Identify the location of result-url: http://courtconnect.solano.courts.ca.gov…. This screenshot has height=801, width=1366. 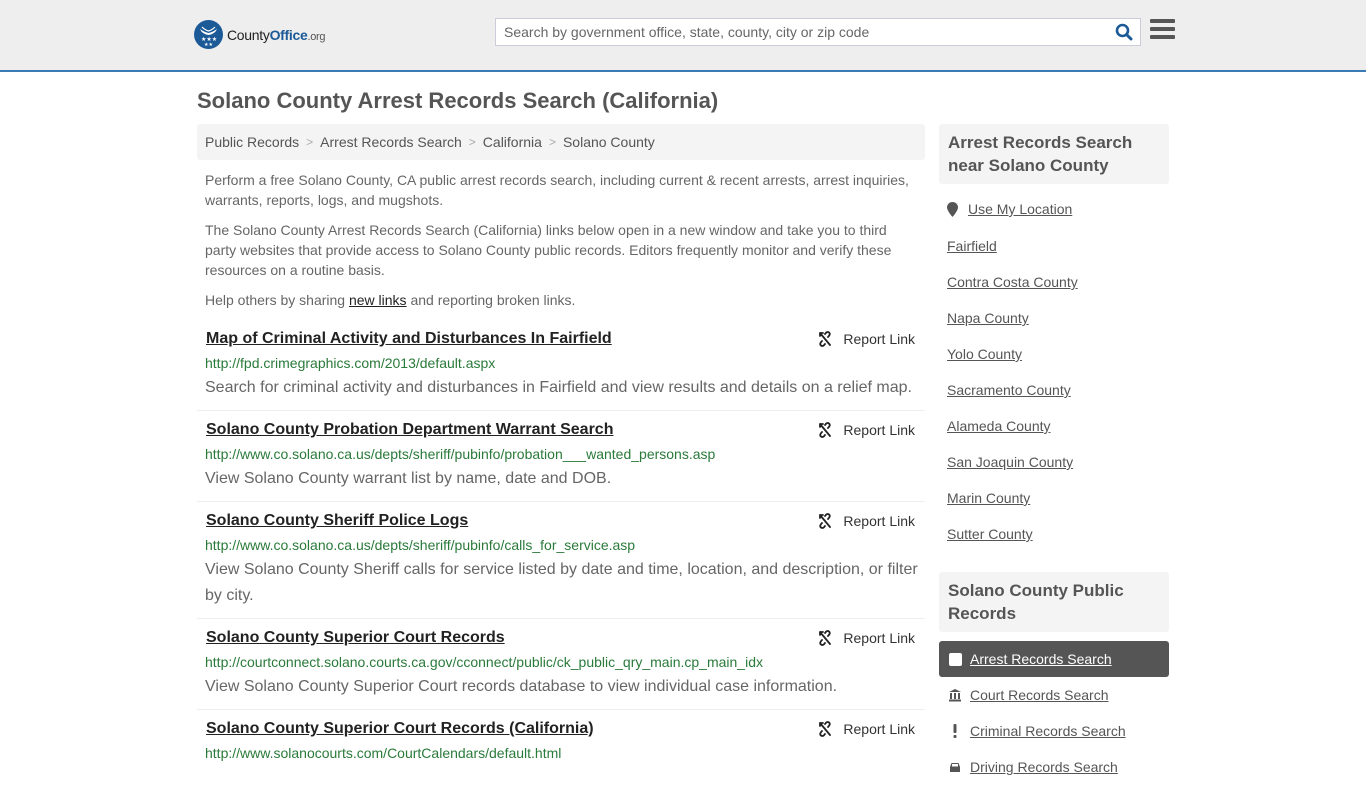
(484, 662).